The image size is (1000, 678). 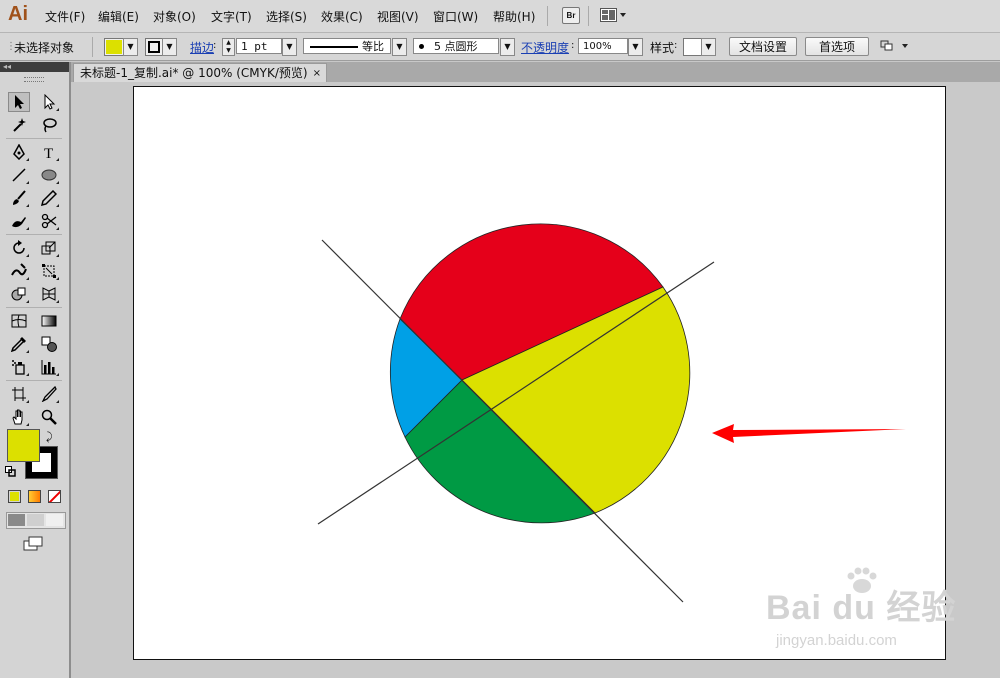 What do you see at coordinates (809, 433) in the screenshot?
I see `red-arrow-annotation` at bounding box center [809, 433].